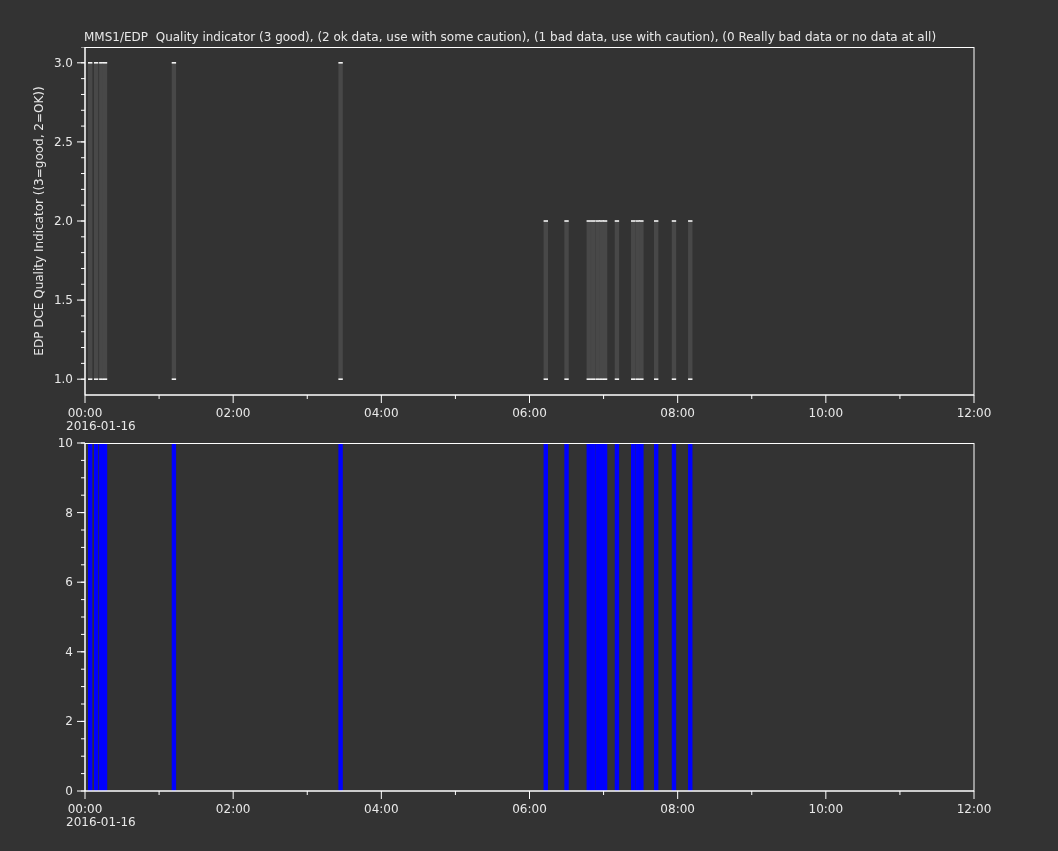 The width and height of the screenshot is (1058, 851). What do you see at coordinates (63, 62) in the screenshot?
I see `tick-label: 3.0` at bounding box center [63, 62].